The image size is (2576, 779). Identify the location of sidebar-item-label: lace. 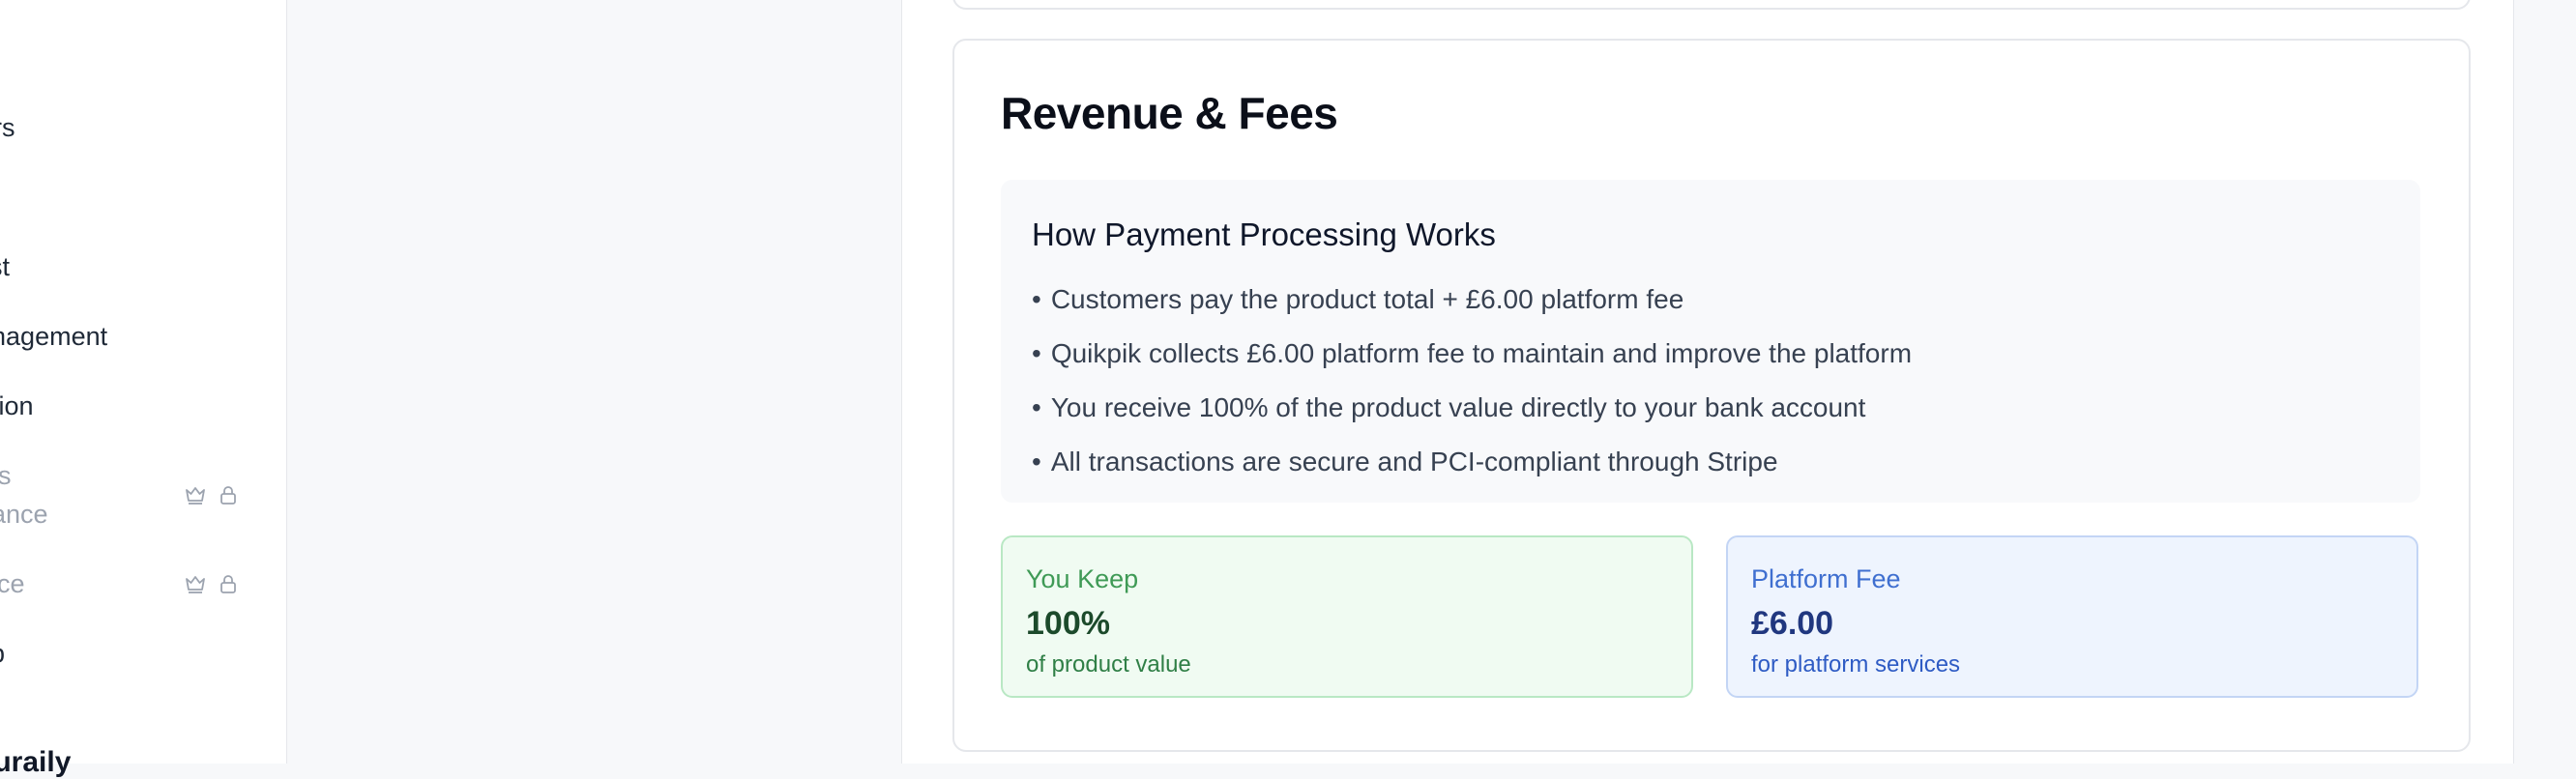
(12, 583).